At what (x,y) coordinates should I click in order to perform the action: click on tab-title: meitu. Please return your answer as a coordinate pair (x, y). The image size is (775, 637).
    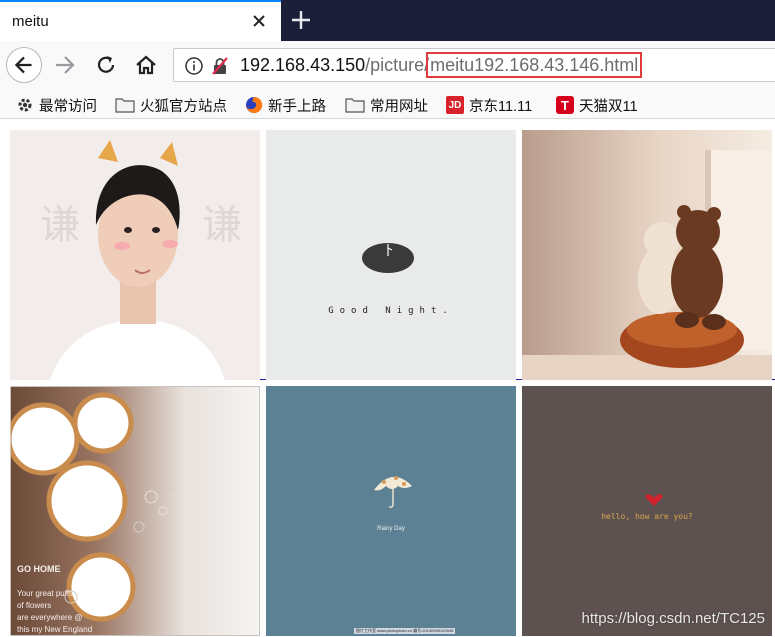
    Looking at the image, I should click on (30, 21).